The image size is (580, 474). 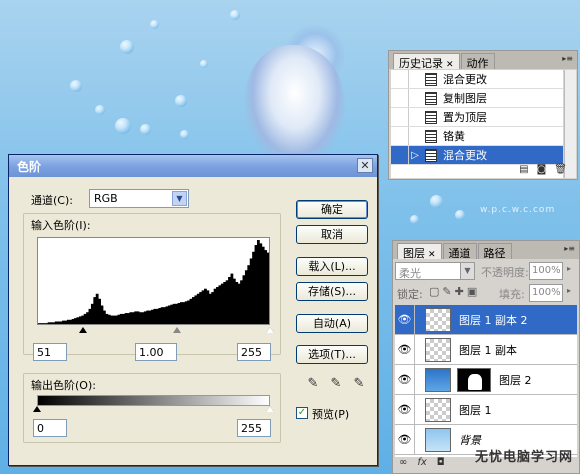 What do you see at coordinates (332, 323) in the screenshot?
I see `auto-button: 自动(A)` at bounding box center [332, 323].